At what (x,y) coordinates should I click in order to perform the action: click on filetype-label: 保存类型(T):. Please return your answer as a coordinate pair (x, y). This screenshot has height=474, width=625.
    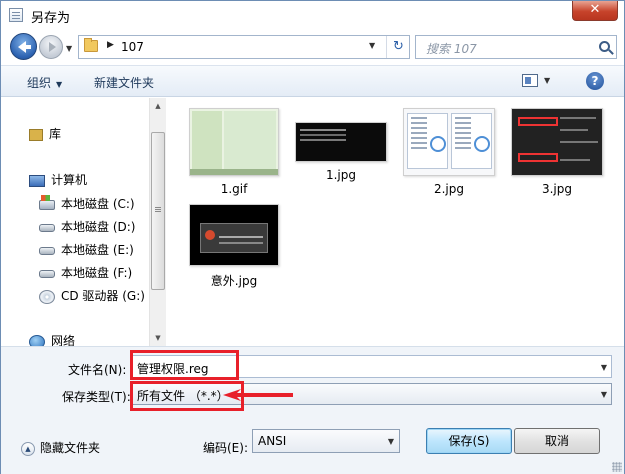
    Looking at the image, I should click on (96, 397).